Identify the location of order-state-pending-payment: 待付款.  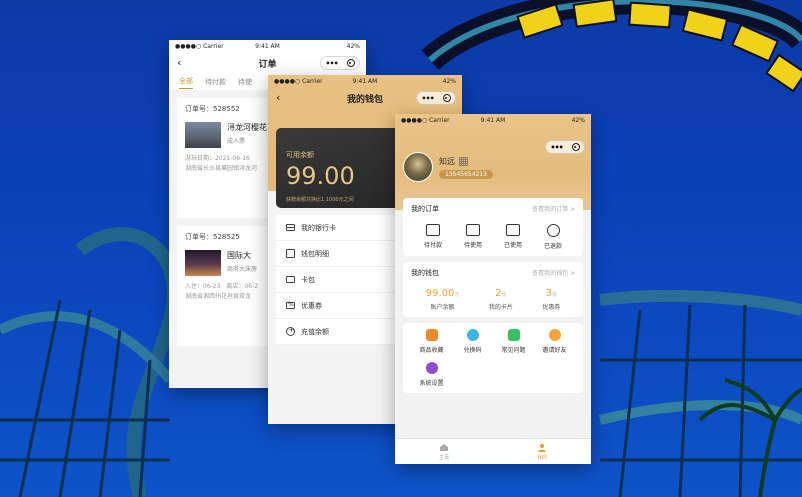
(433, 237).